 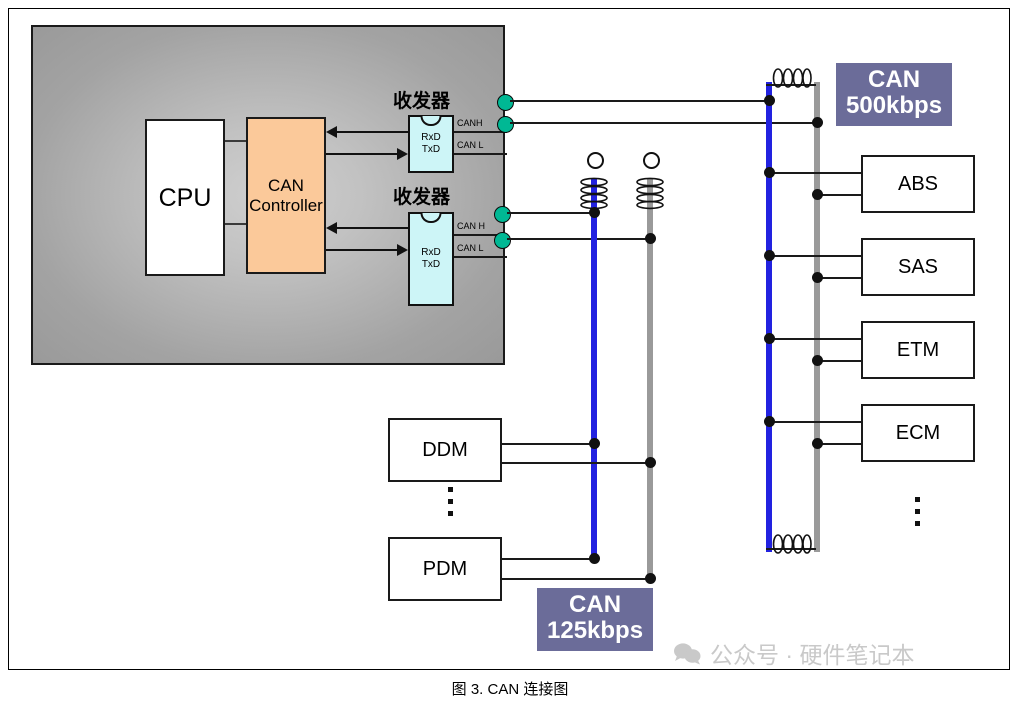 I want to click on wire-ddm-canh, so click(x=548, y=444).